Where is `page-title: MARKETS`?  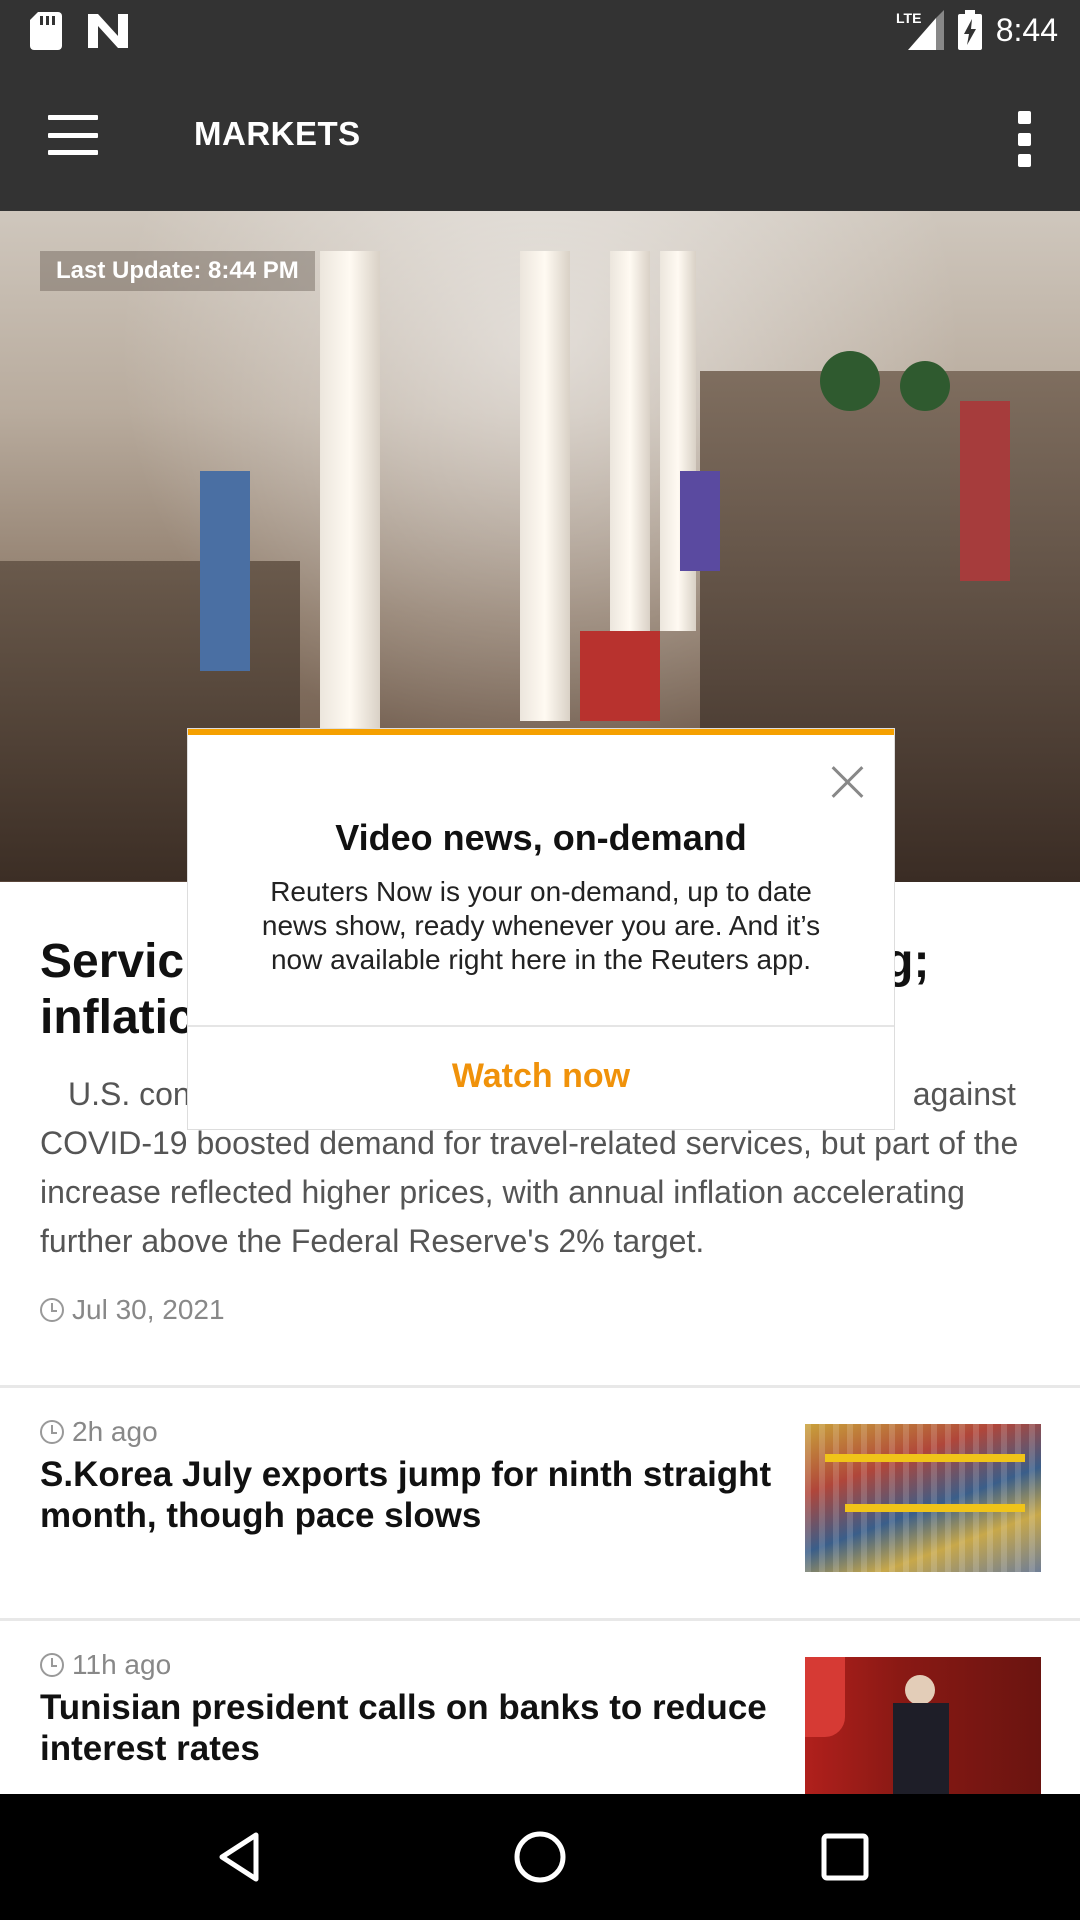
page-title: MARKETS is located at coordinates (277, 133).